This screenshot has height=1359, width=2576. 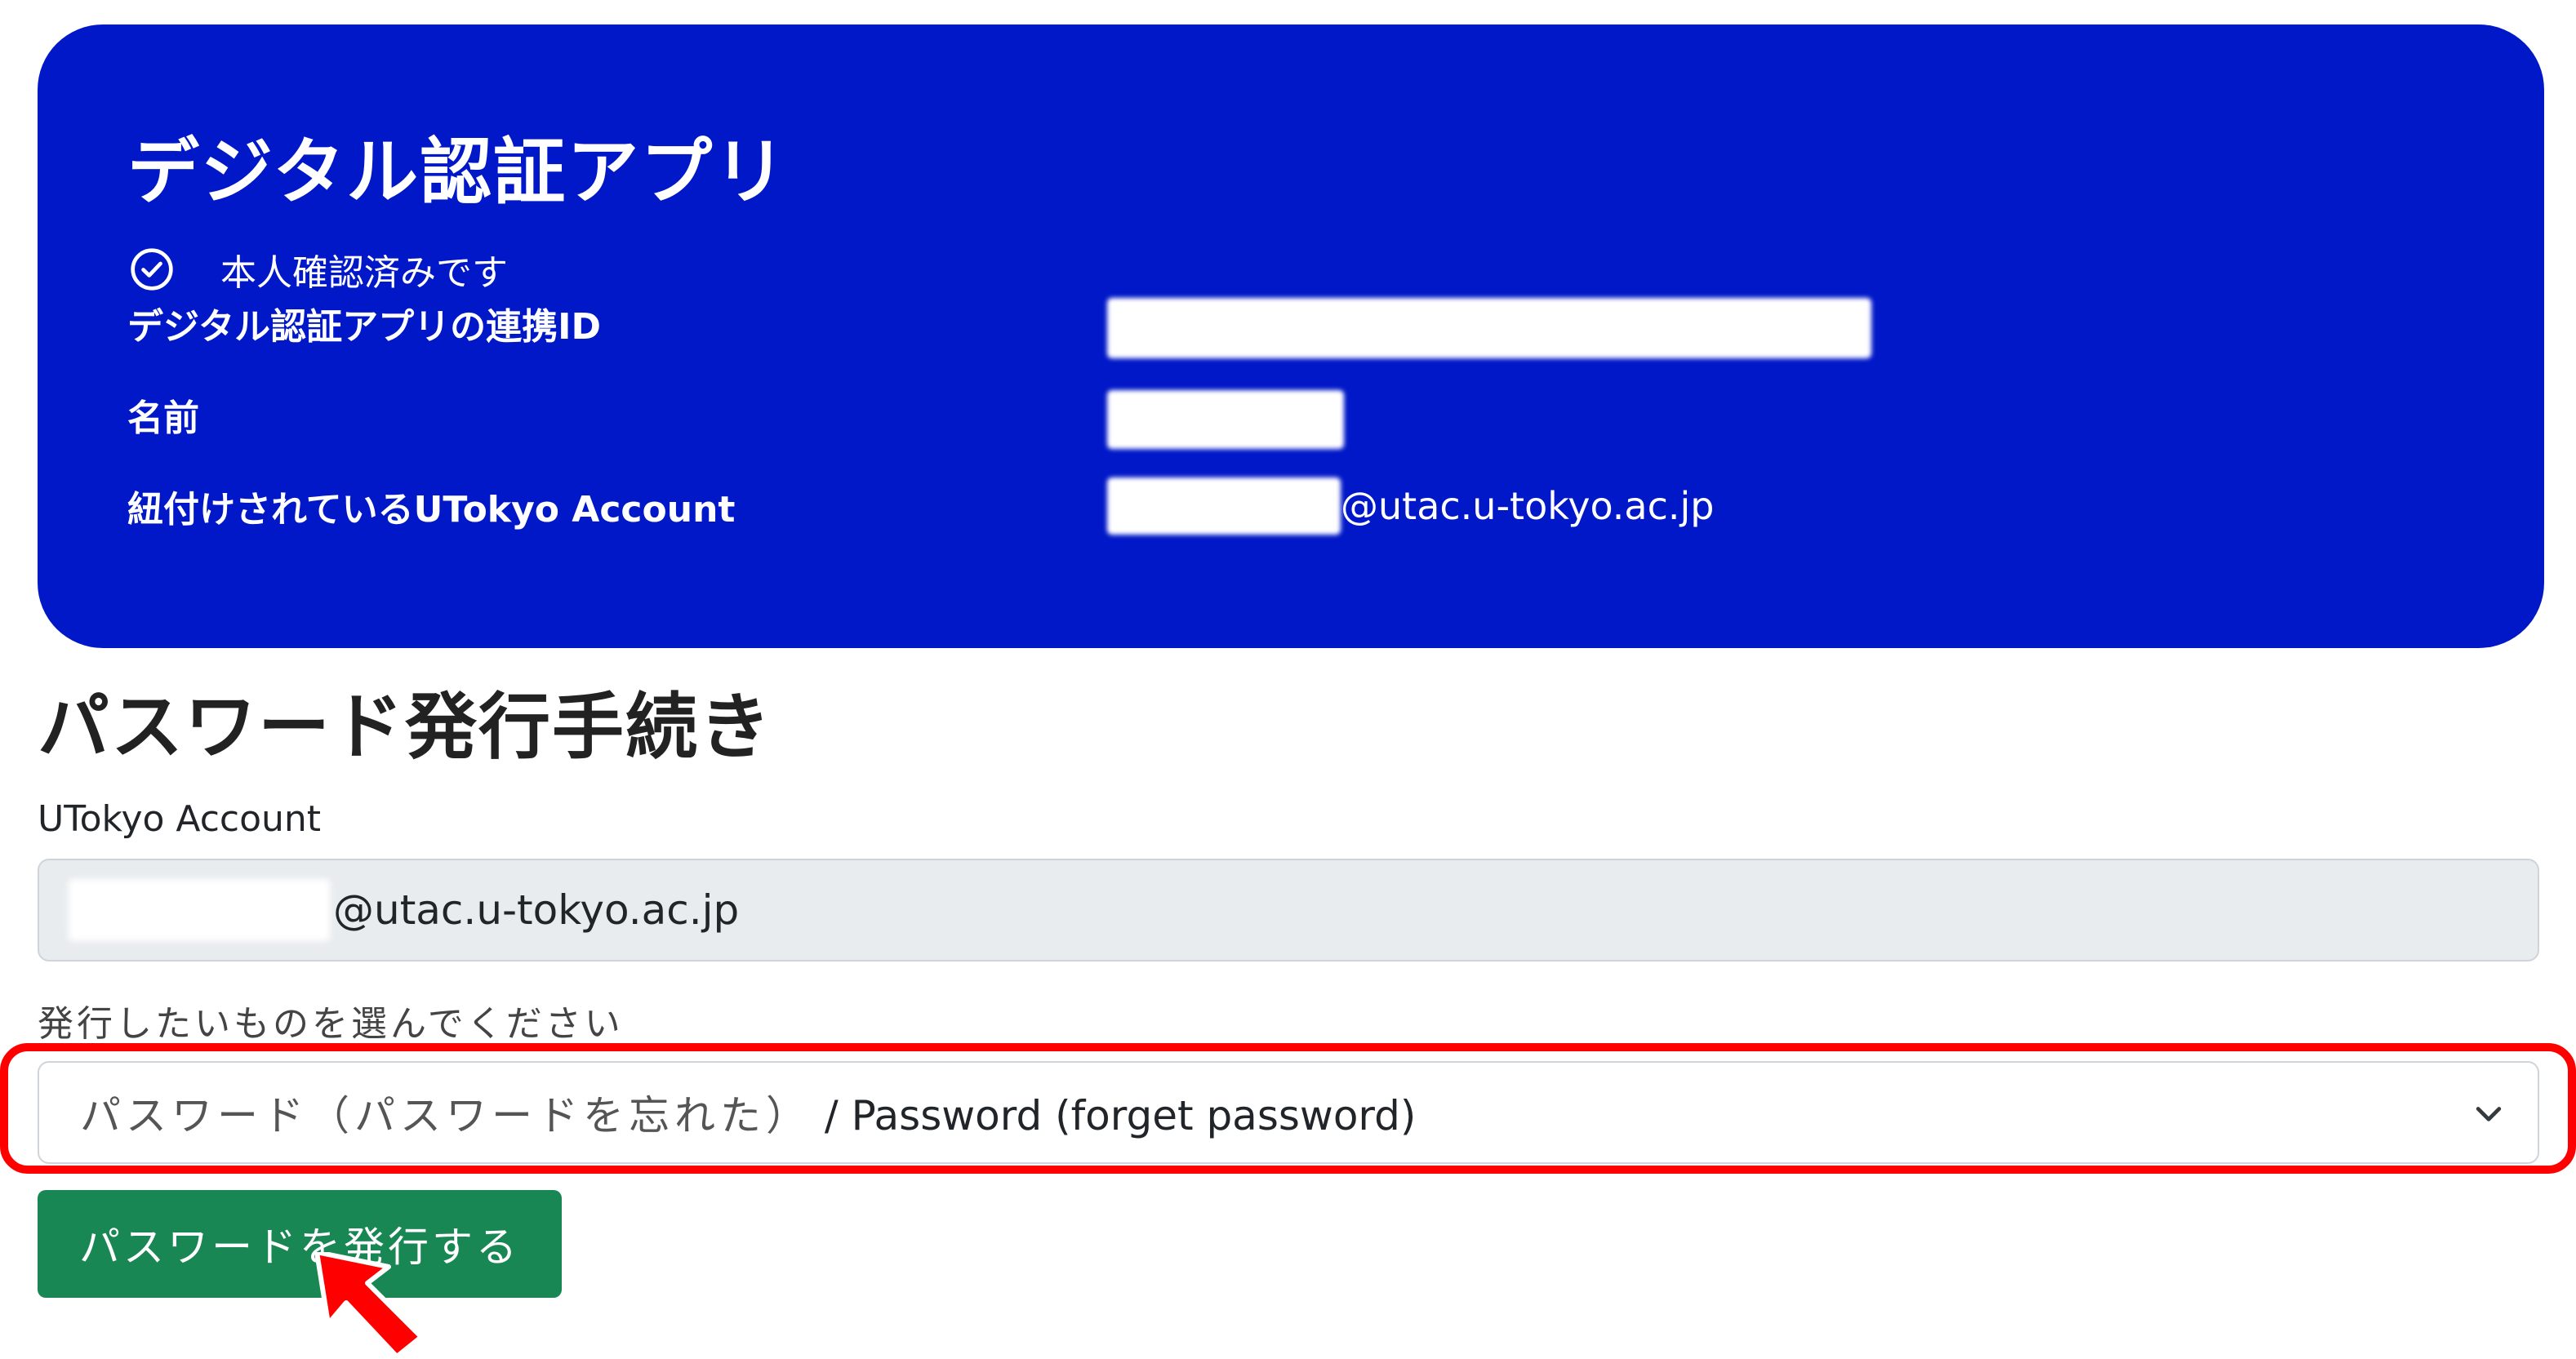 What do you see at coordinates (2489, 1114) in the screenshot?
I see `chevron-down-icon` at bounding box center [2489, 1114].